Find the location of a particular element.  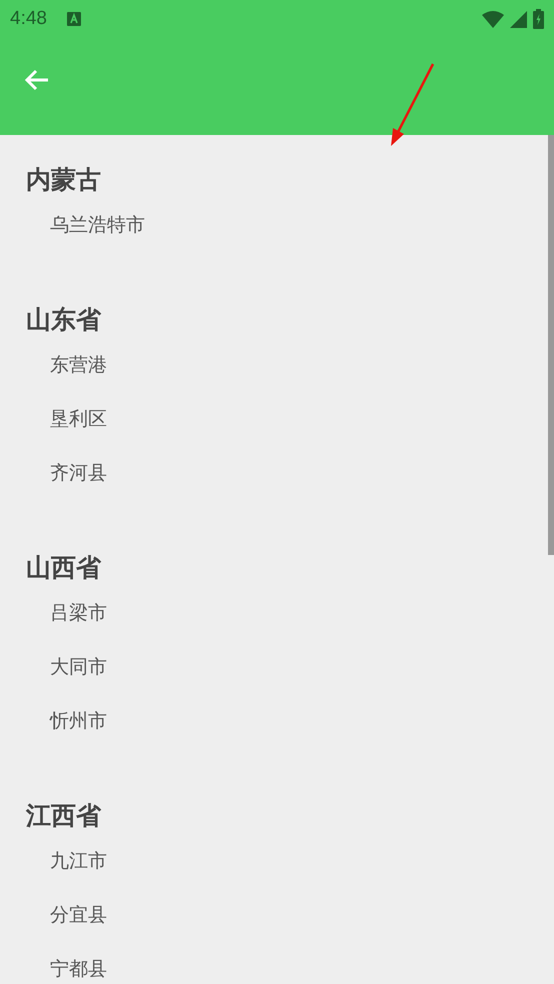

province-heading: 山东省 is located at coordinates (63, 320).